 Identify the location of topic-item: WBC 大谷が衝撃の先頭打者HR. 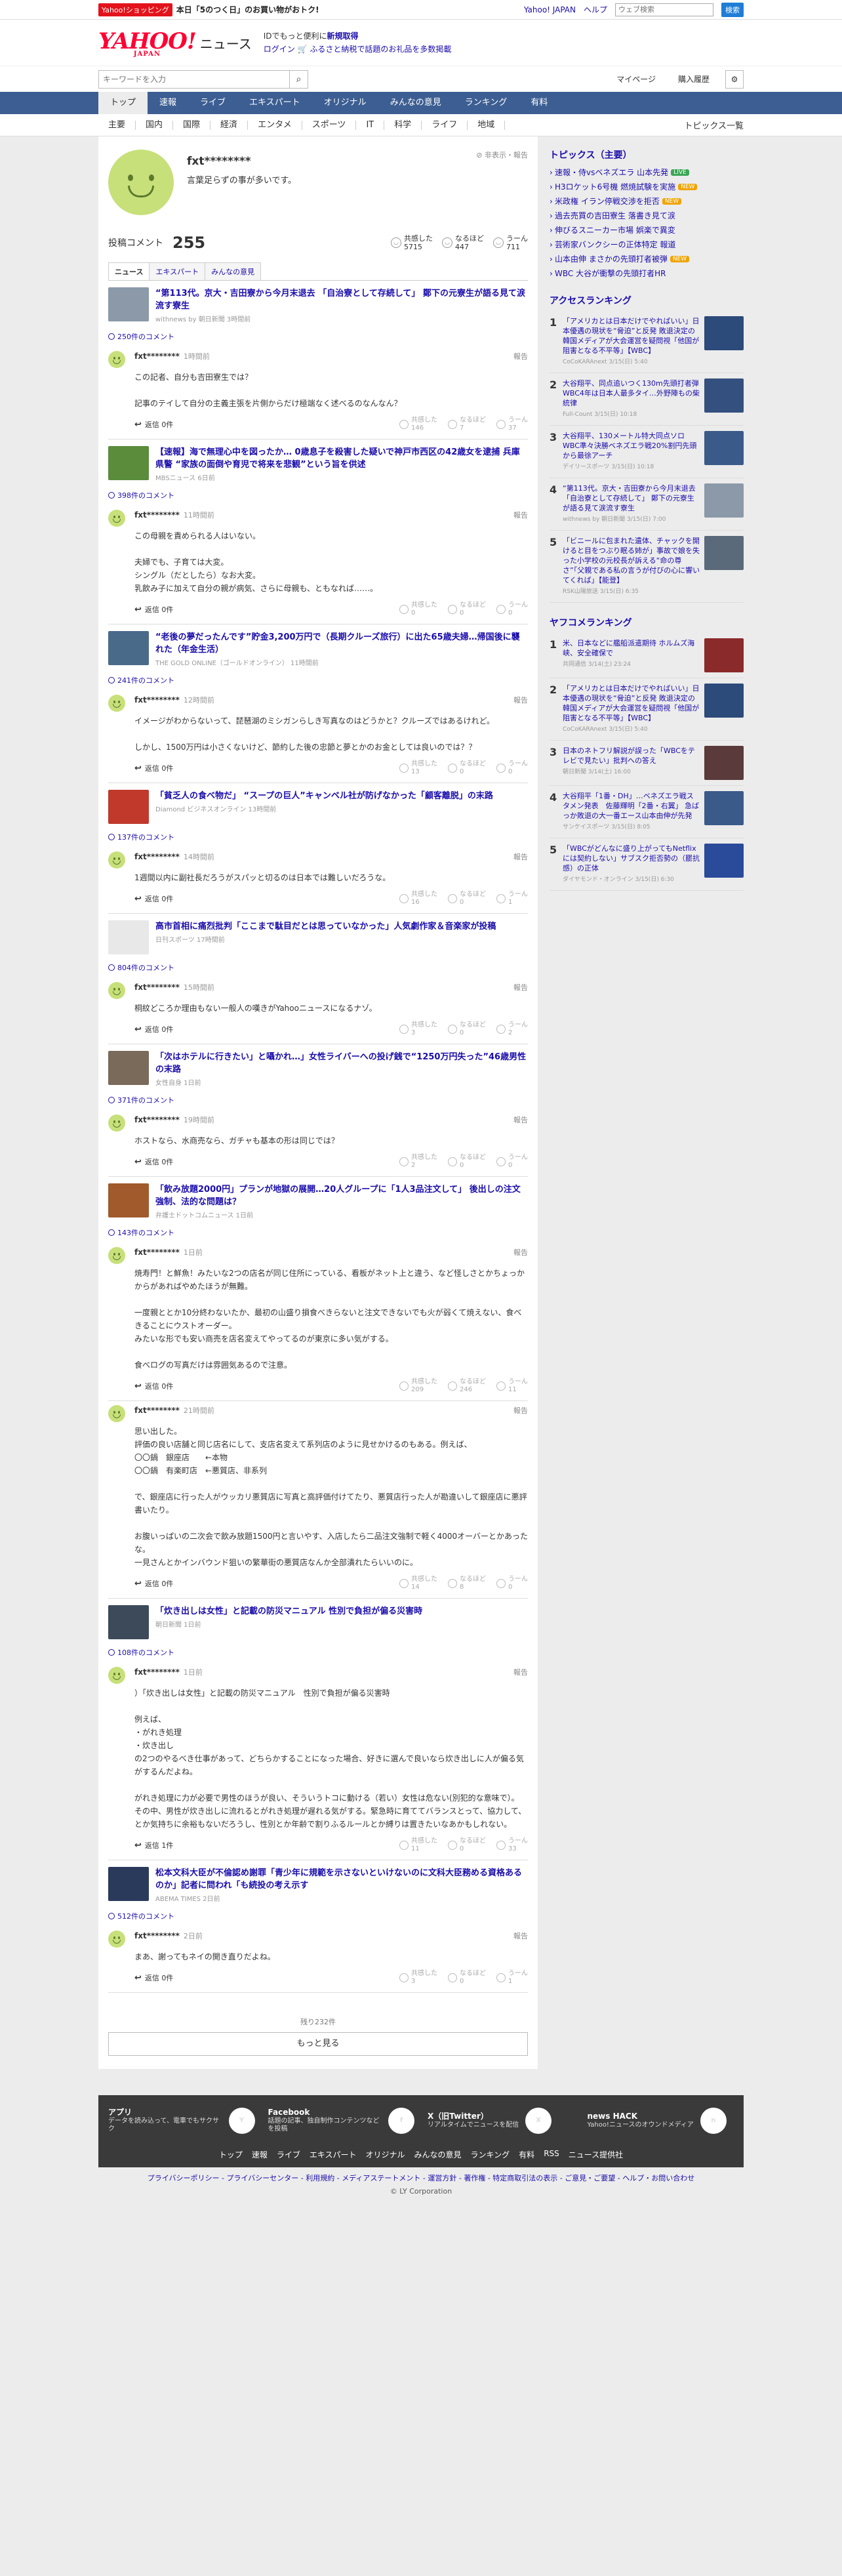
(647, 273).